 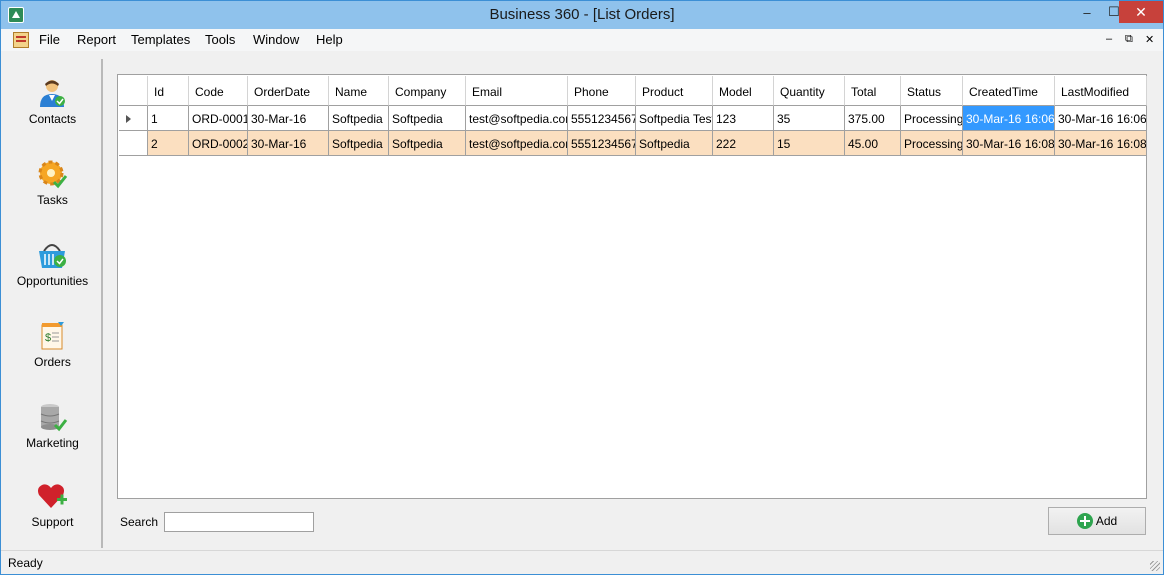 I want to click on sidebar-item-tasks: Tasks, so click(x=52, y=193).